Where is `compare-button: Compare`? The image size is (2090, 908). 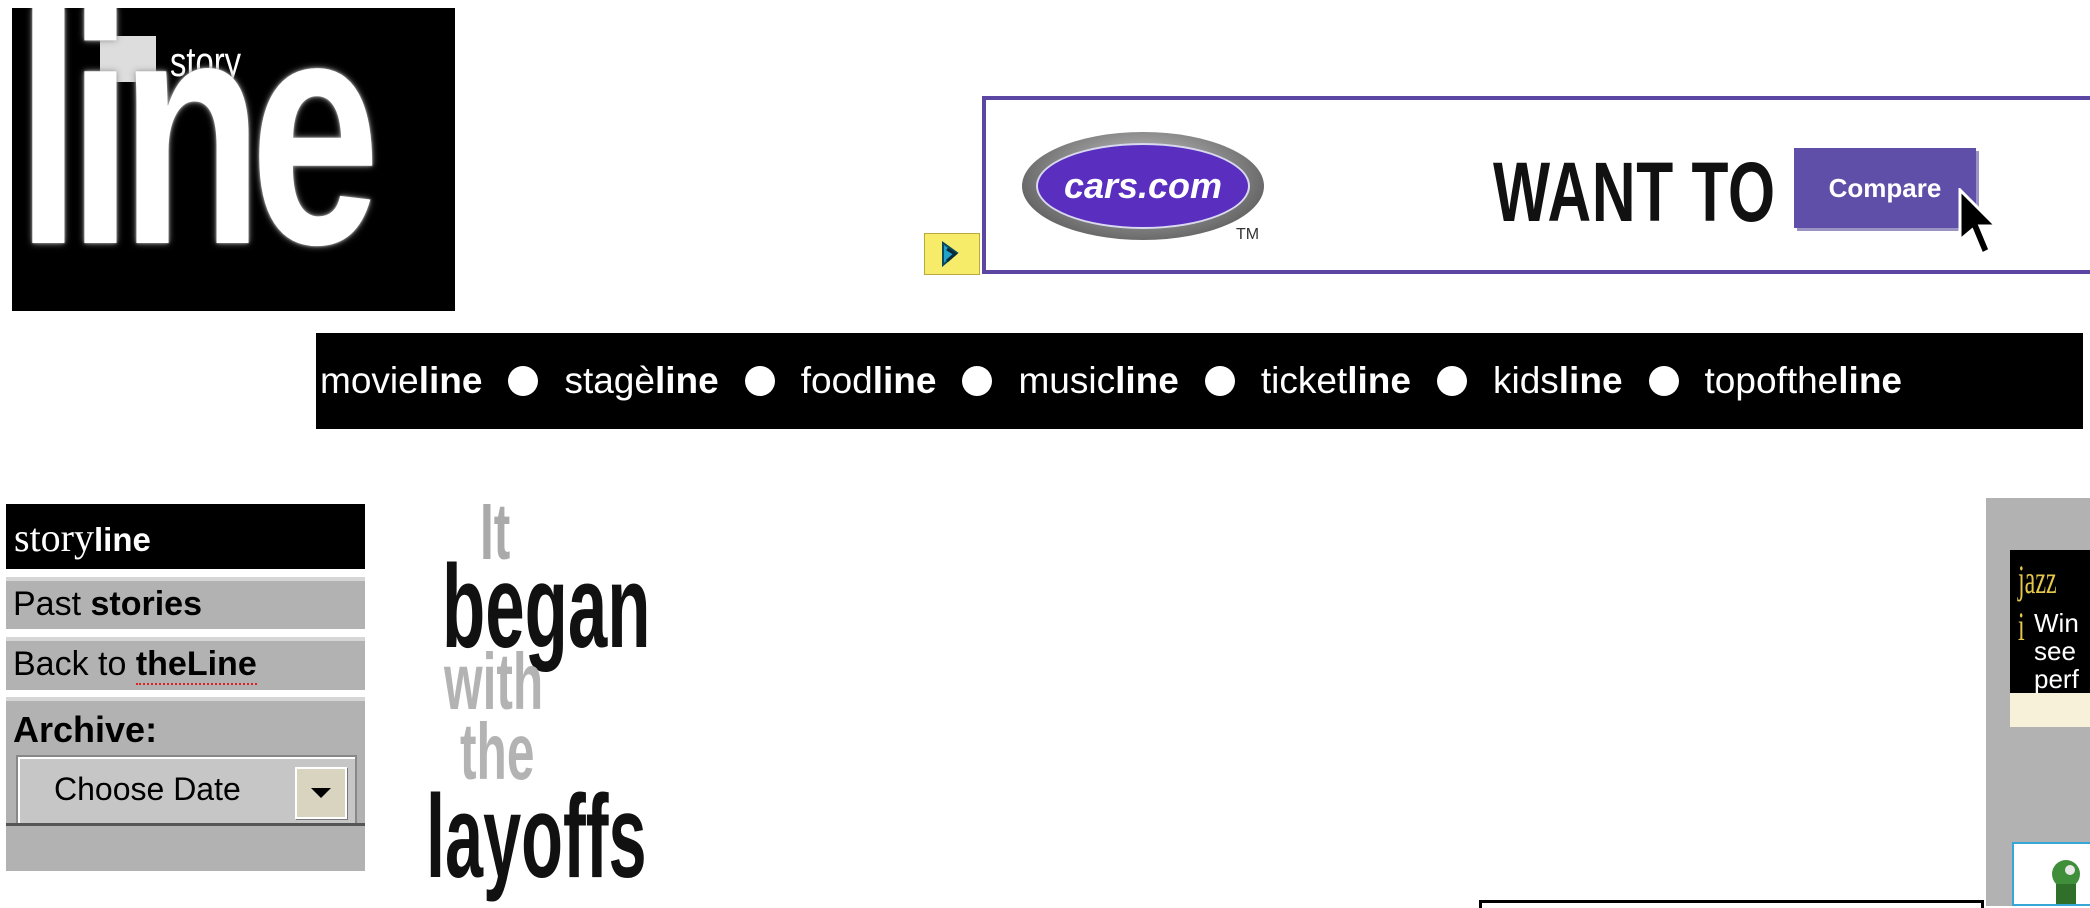 compare-button: Compare is located at coordinates (1885, 188).